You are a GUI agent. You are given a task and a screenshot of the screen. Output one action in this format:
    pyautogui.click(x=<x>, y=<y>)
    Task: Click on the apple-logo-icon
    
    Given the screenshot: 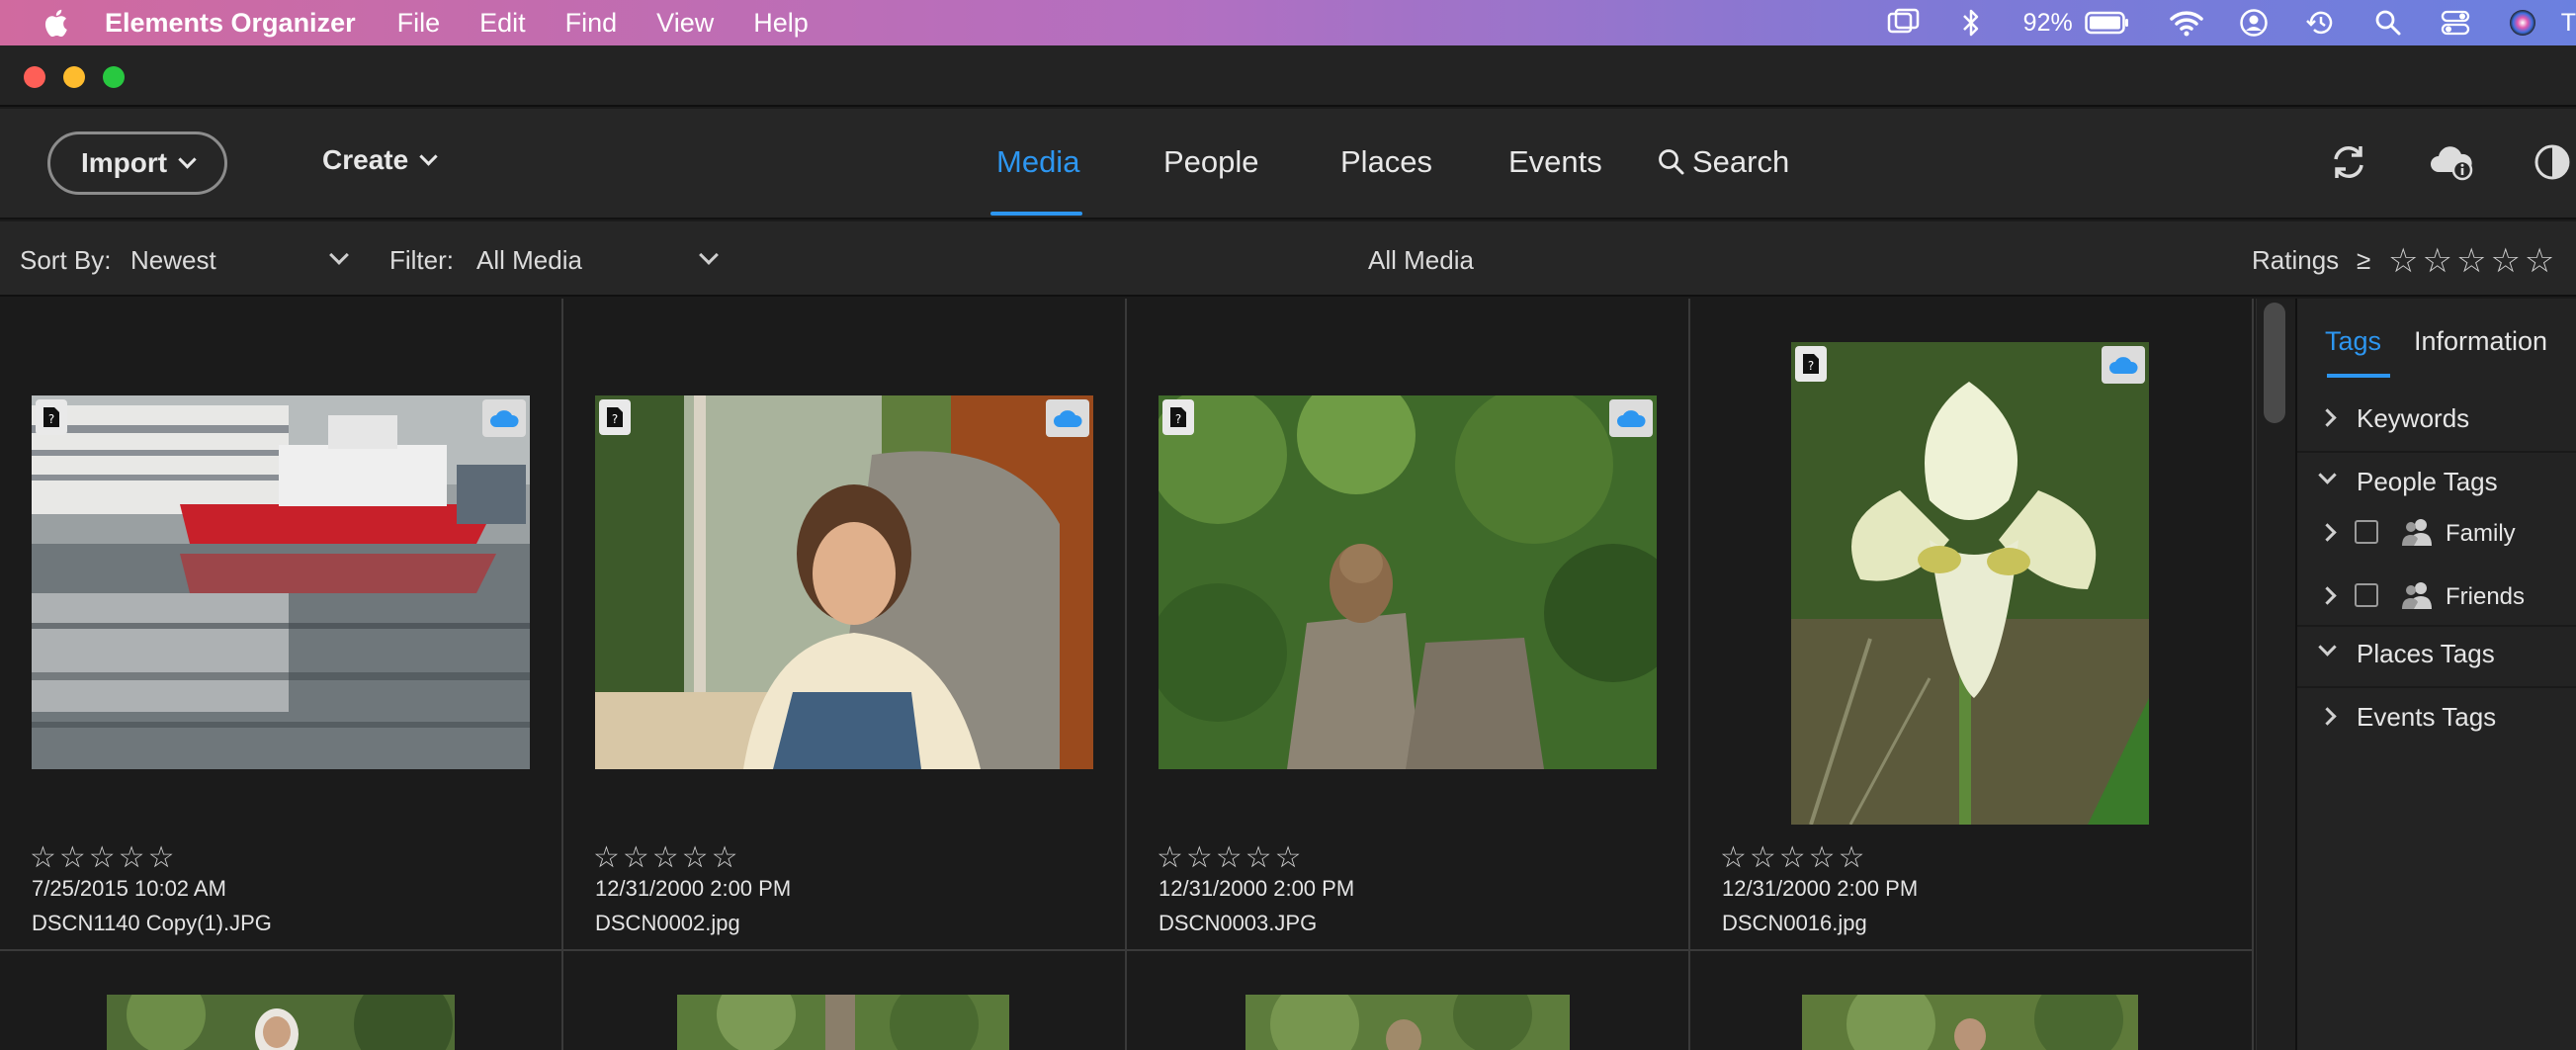 What is the action you would take?
    pyautogui.click(x=55, y=23)
    